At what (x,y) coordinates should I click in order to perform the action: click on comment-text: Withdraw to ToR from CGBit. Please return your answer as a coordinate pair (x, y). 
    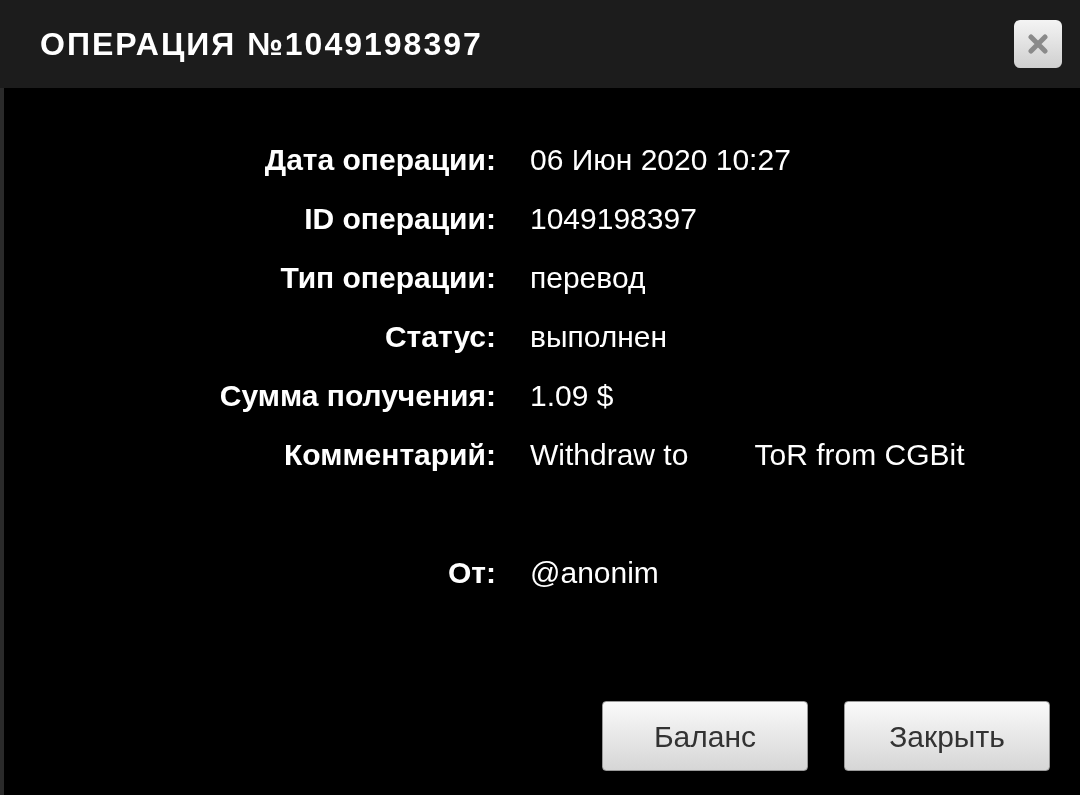
    Looking at the image, I should click on (747, 454).